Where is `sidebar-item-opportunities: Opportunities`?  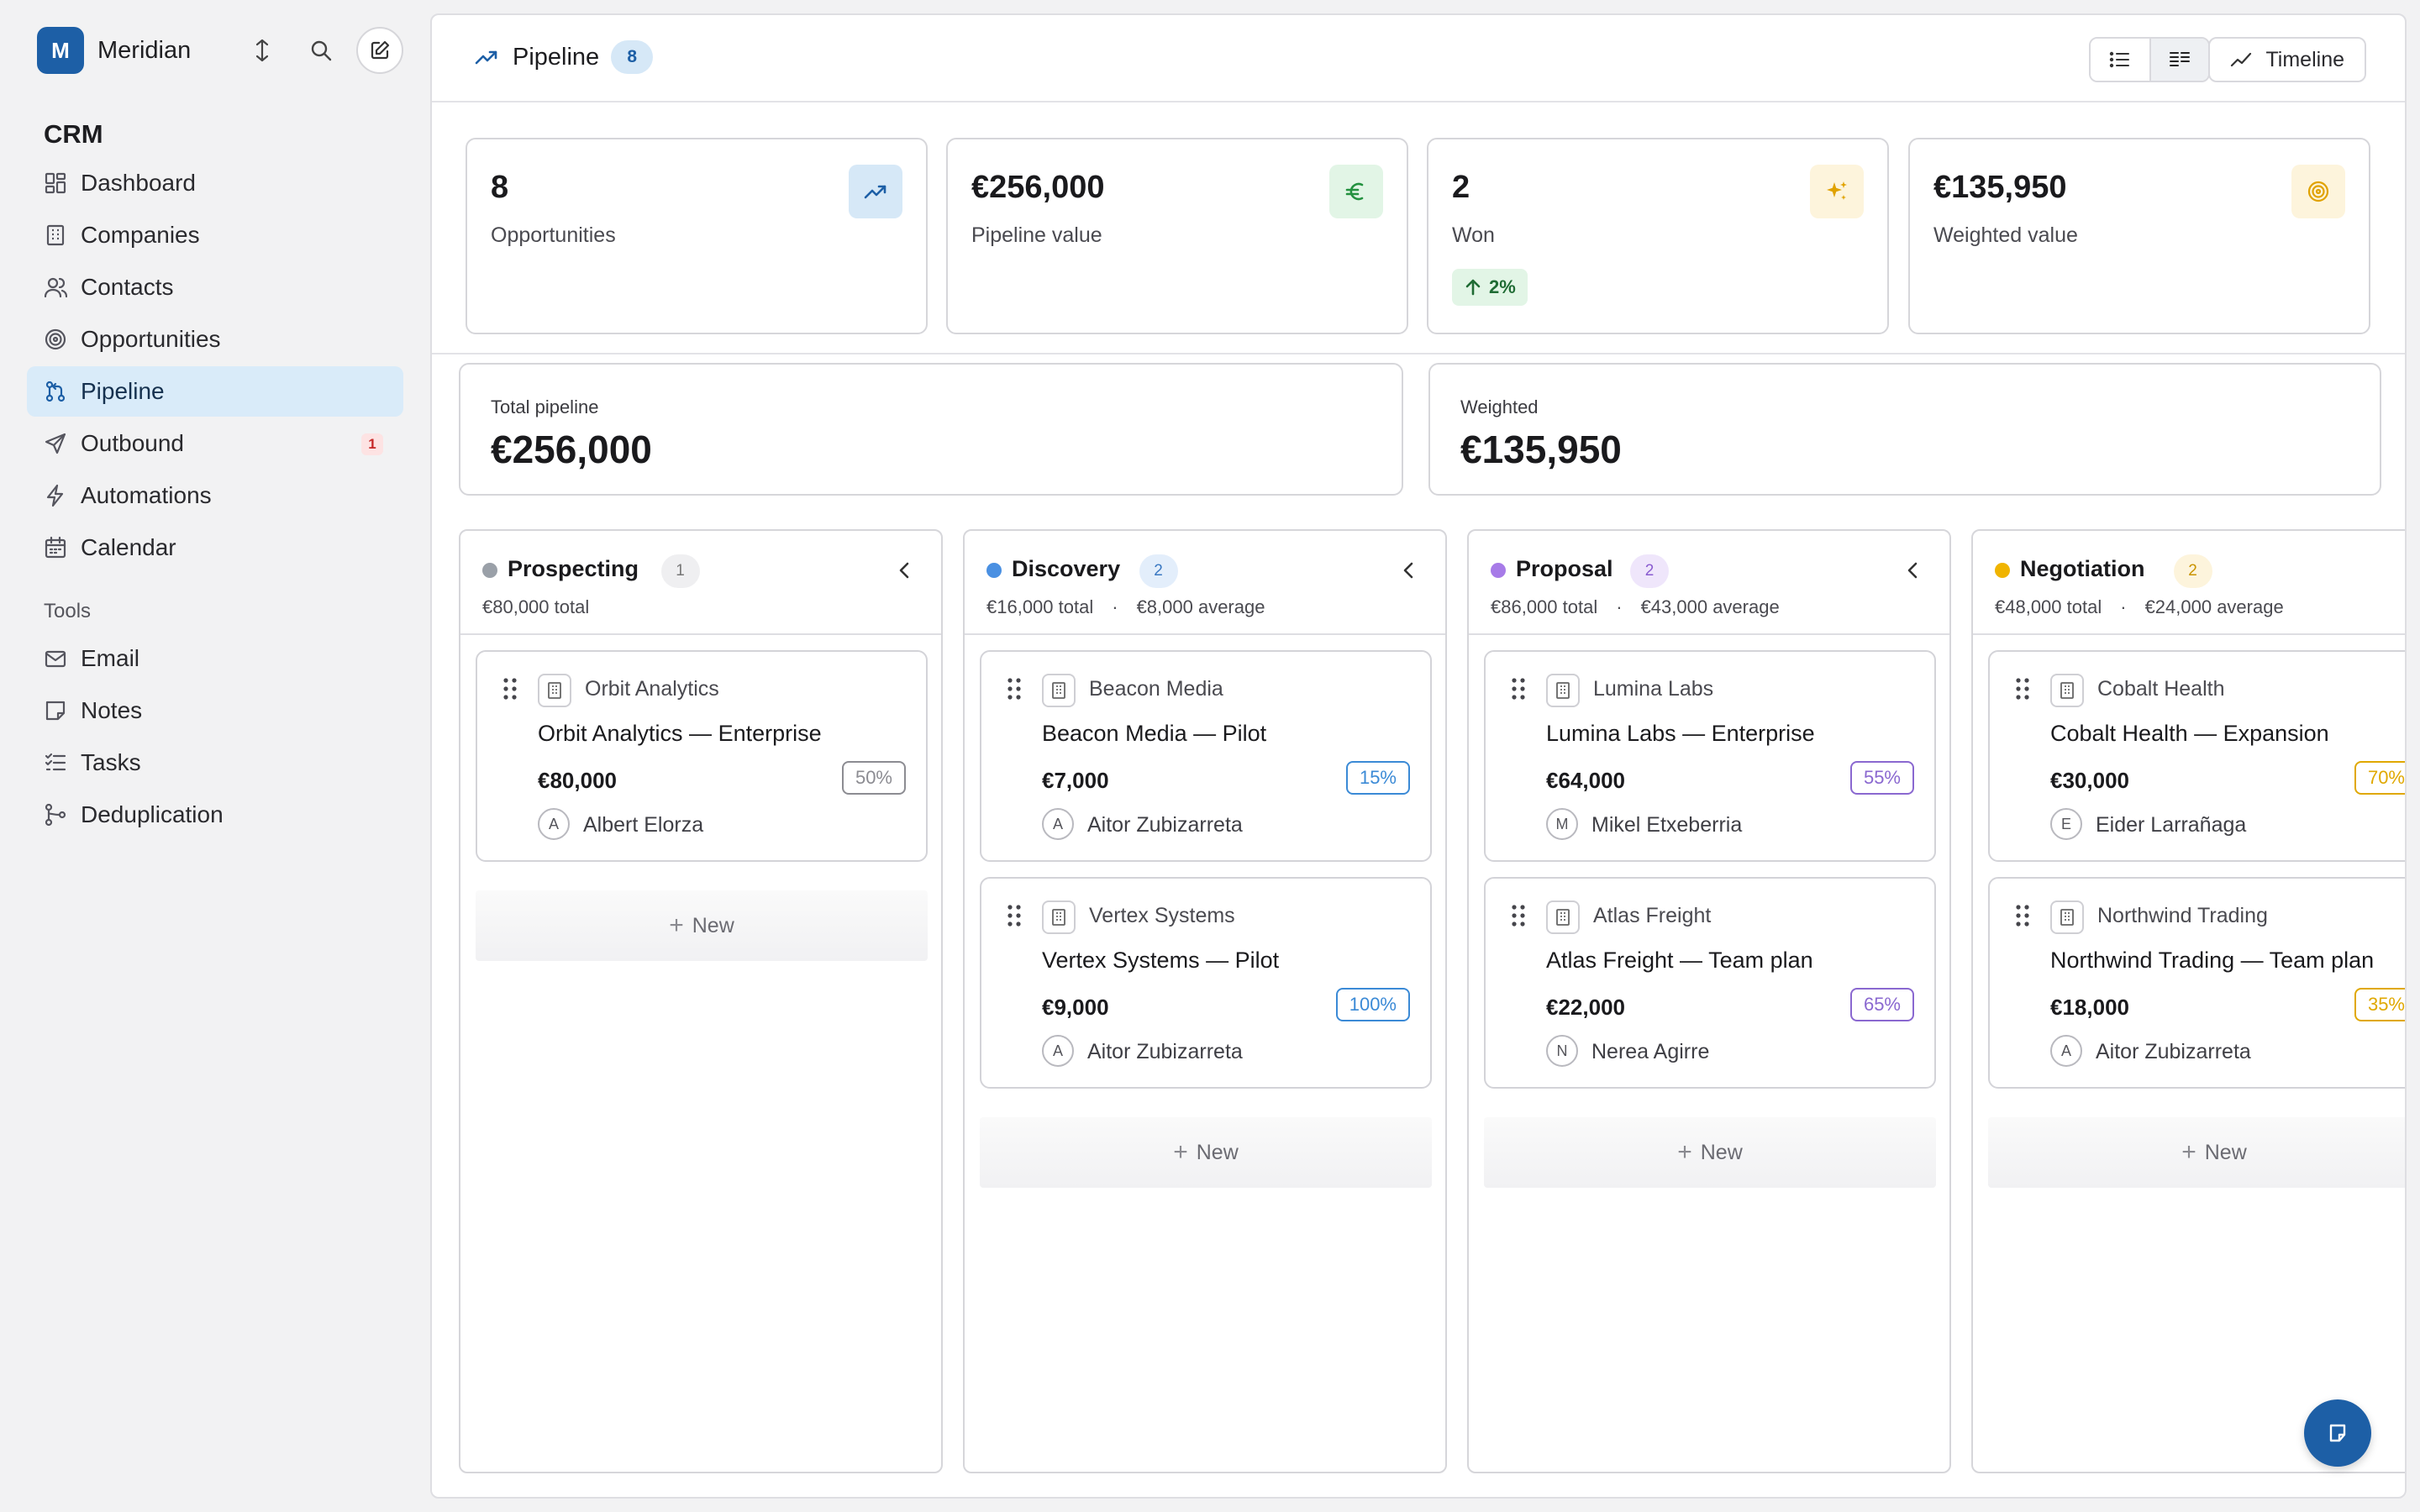
sidebar-item-opportunities: Opportunities is located at coordinates (215, 339).